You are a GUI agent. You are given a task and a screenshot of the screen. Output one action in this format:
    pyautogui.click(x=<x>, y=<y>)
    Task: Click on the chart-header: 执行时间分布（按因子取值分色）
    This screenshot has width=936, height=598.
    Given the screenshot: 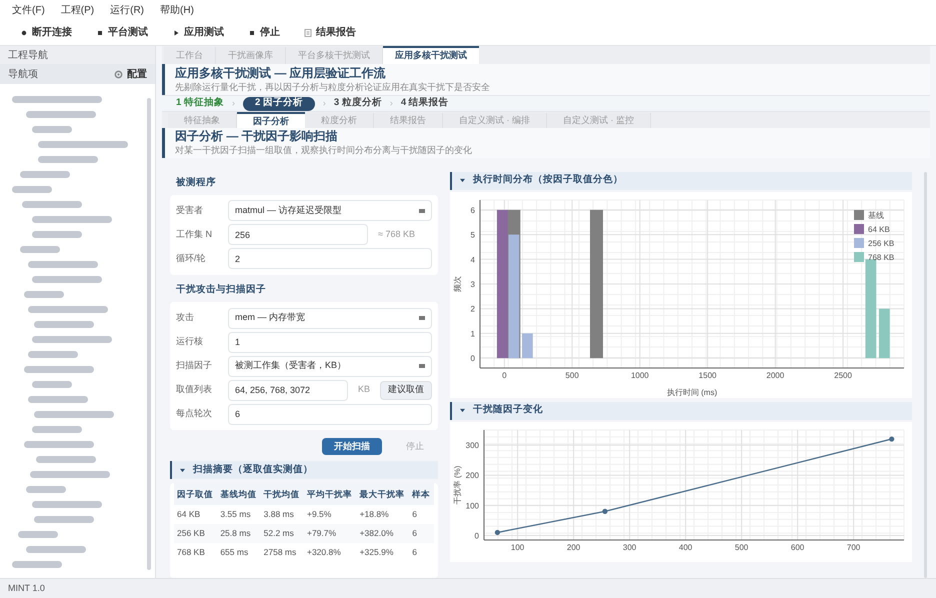 What is the action you would take?
    pyautogui.click(x=681, y=181)
    